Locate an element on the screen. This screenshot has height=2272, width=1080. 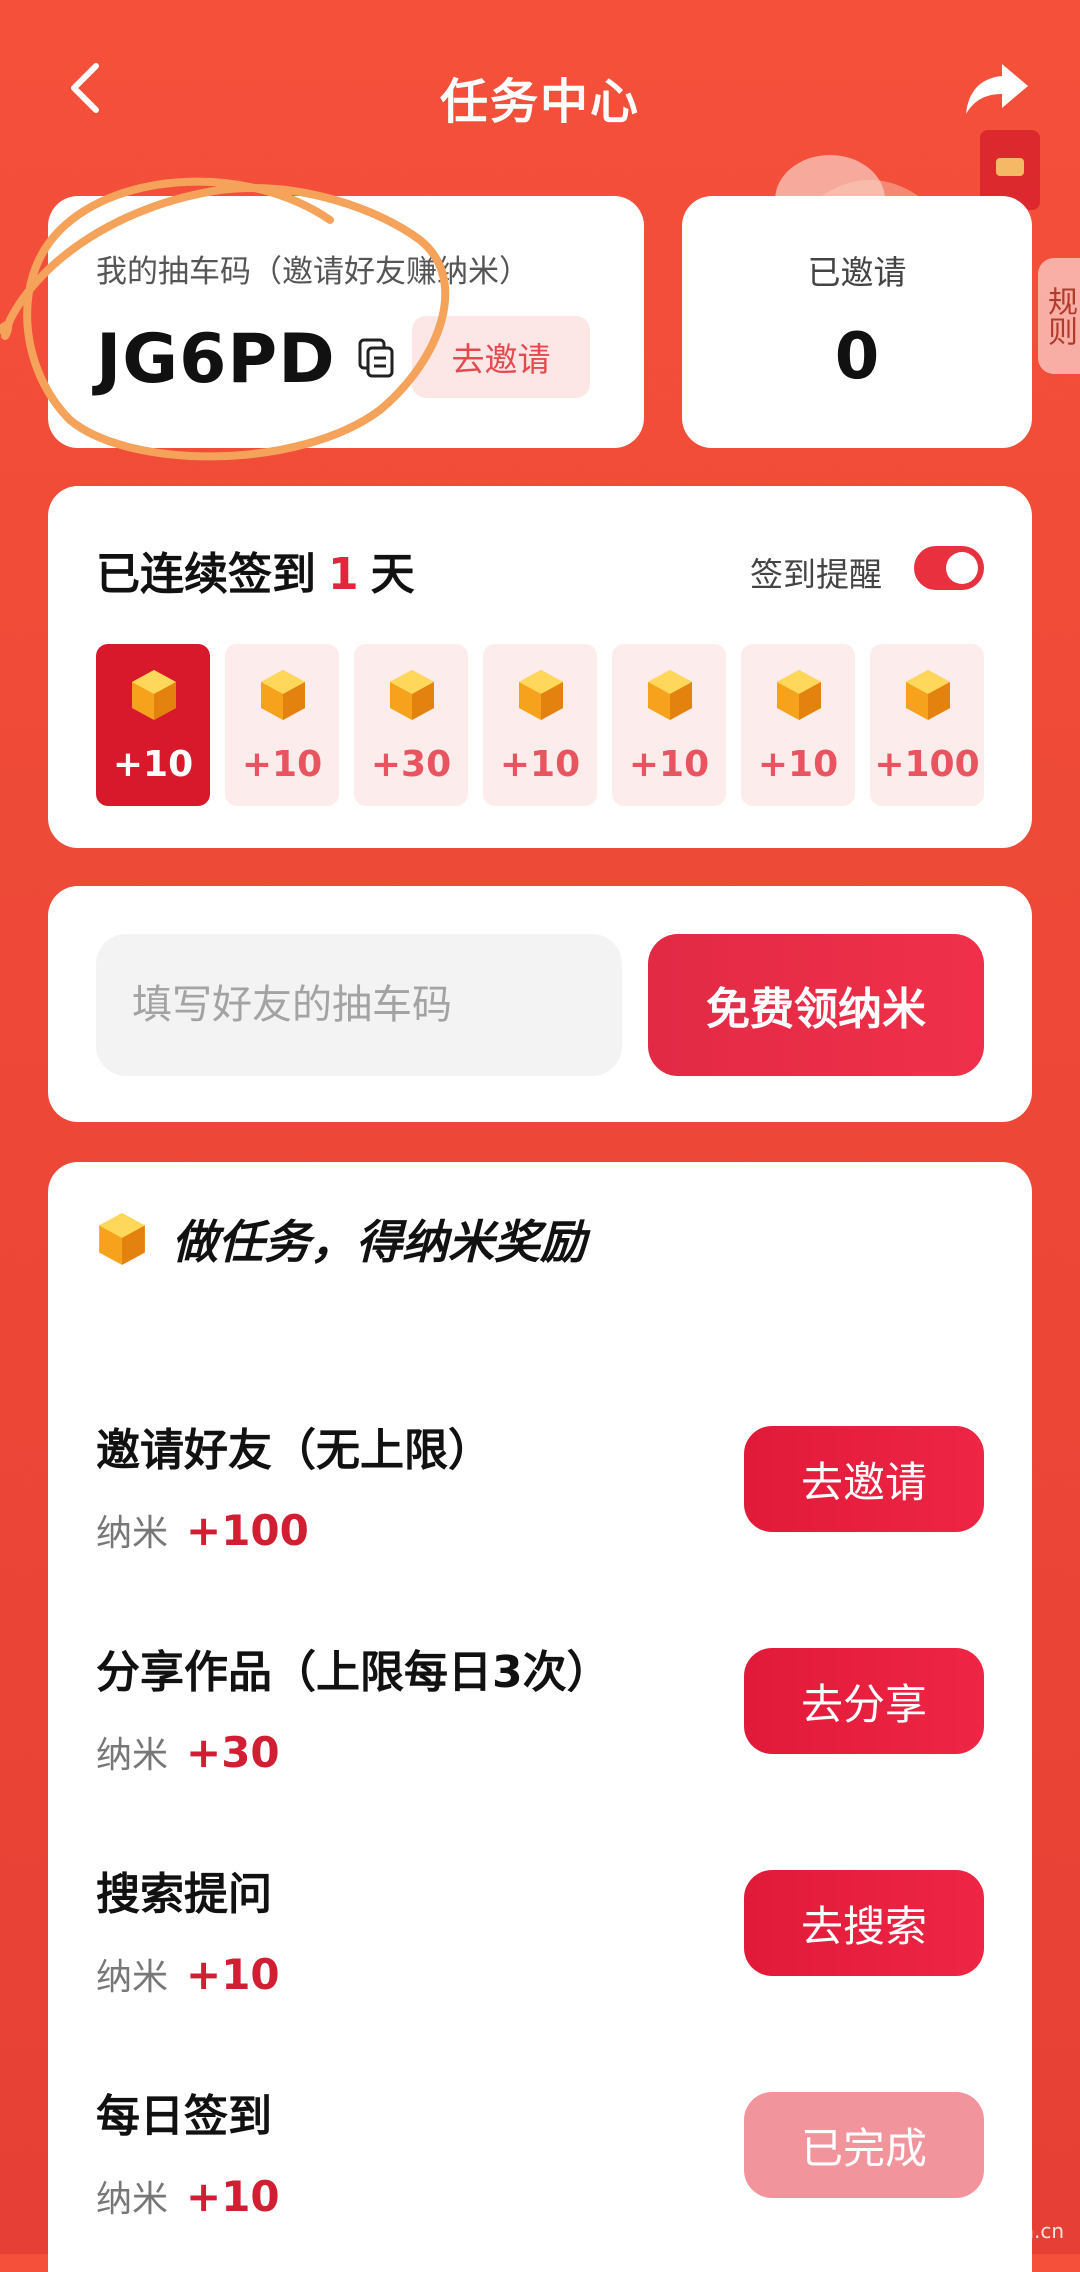
checkin-day-3: +30 is located at coordinates (411, 725).